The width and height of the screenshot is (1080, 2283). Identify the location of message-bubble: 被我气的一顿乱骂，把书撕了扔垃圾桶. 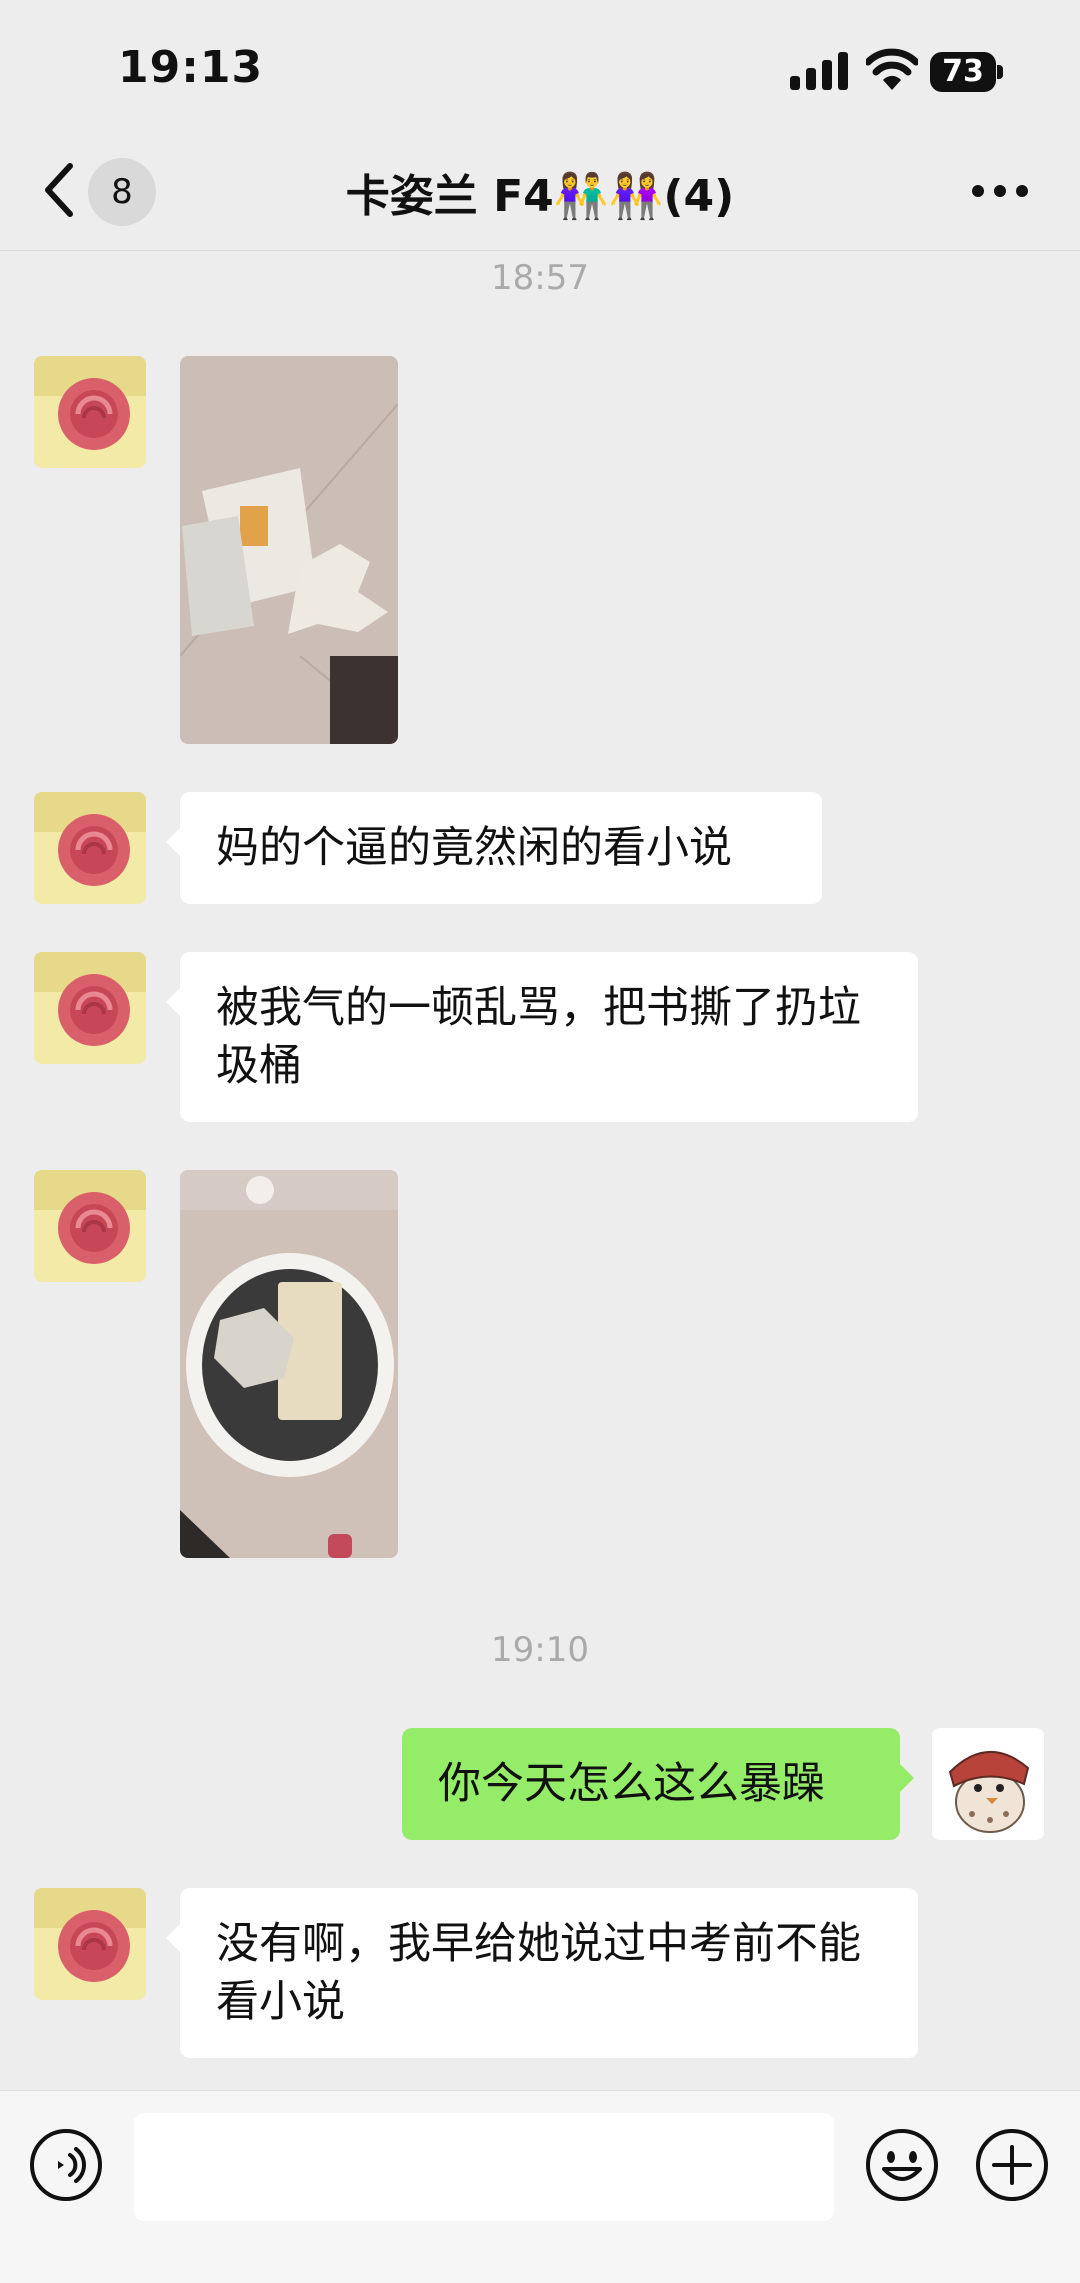
(542, 1037).